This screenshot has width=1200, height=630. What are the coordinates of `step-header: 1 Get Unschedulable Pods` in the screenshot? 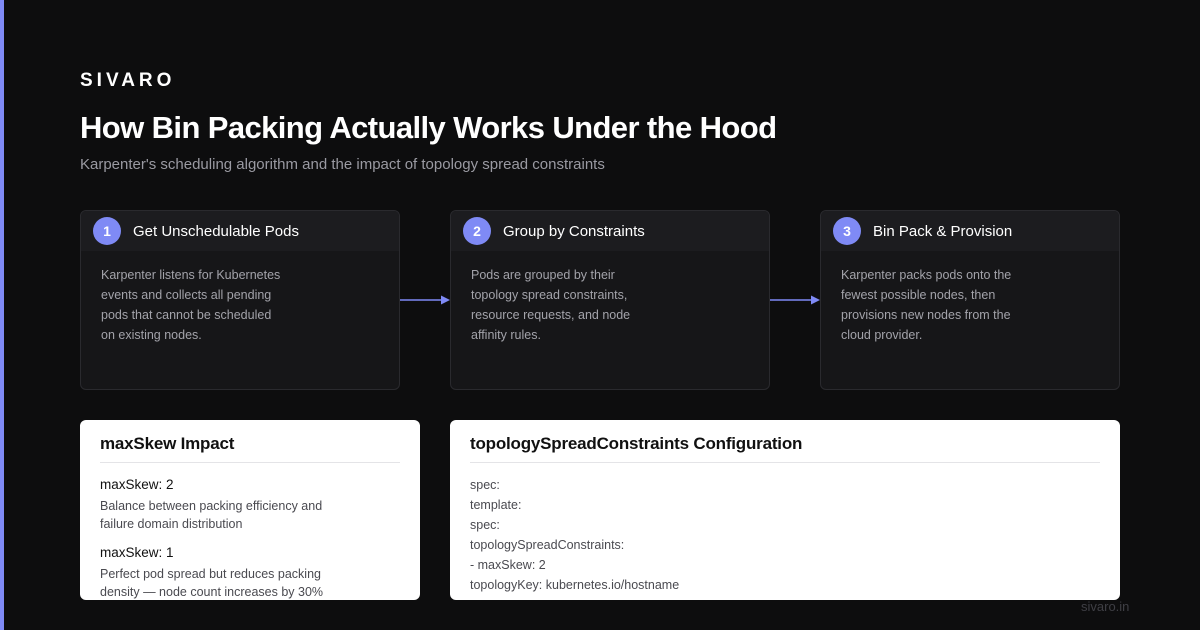 It's located at (240, 231).